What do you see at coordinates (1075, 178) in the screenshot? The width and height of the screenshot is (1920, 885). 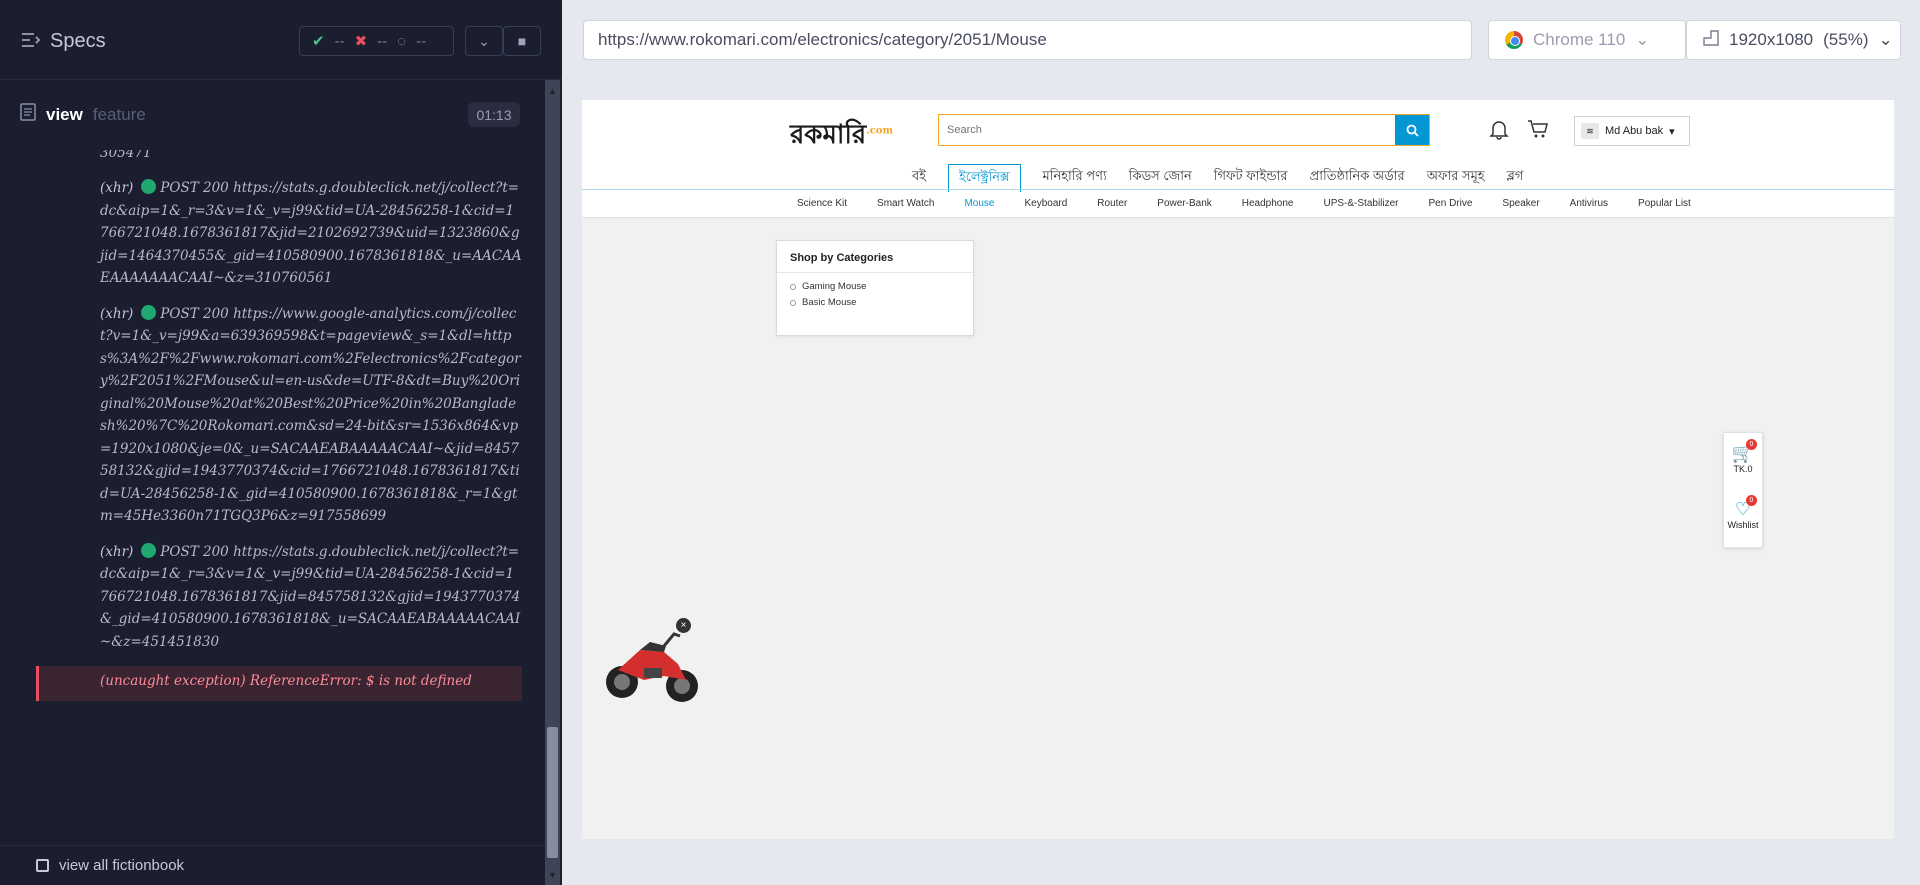 I see `category-link: মনিহারি পণ্য` at bounding box center [1075, 178].